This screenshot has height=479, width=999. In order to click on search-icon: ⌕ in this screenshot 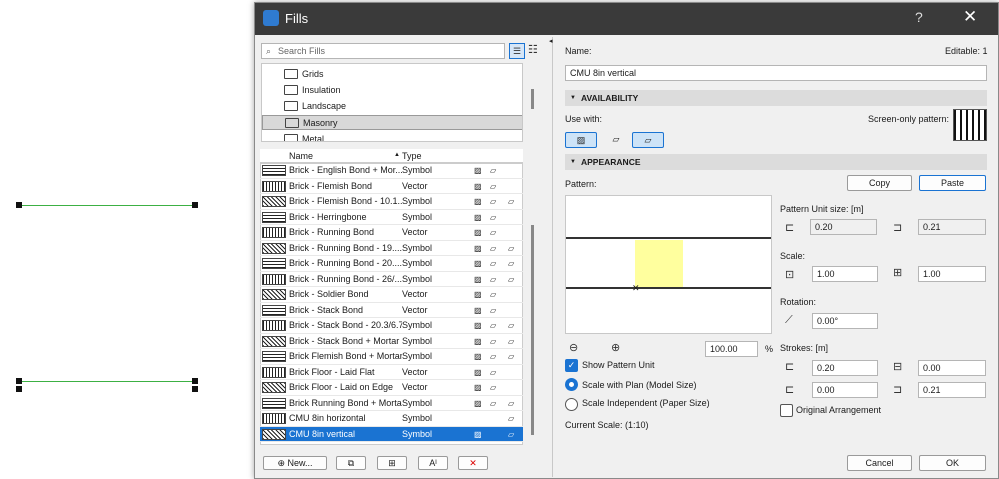, I will do `click(269, 51)`.